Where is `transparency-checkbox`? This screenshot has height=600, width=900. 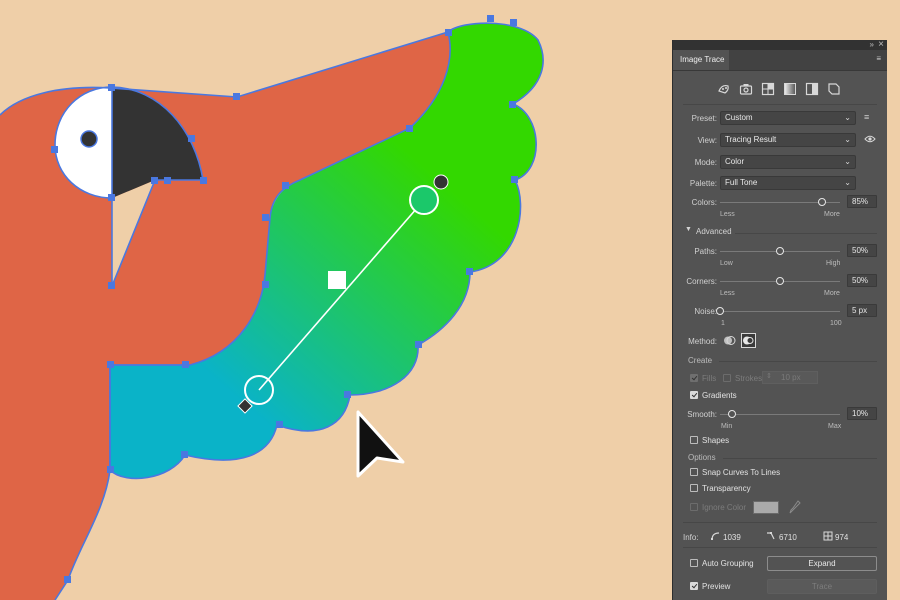
transparency-checkbox is located at coordinates (694, 488).